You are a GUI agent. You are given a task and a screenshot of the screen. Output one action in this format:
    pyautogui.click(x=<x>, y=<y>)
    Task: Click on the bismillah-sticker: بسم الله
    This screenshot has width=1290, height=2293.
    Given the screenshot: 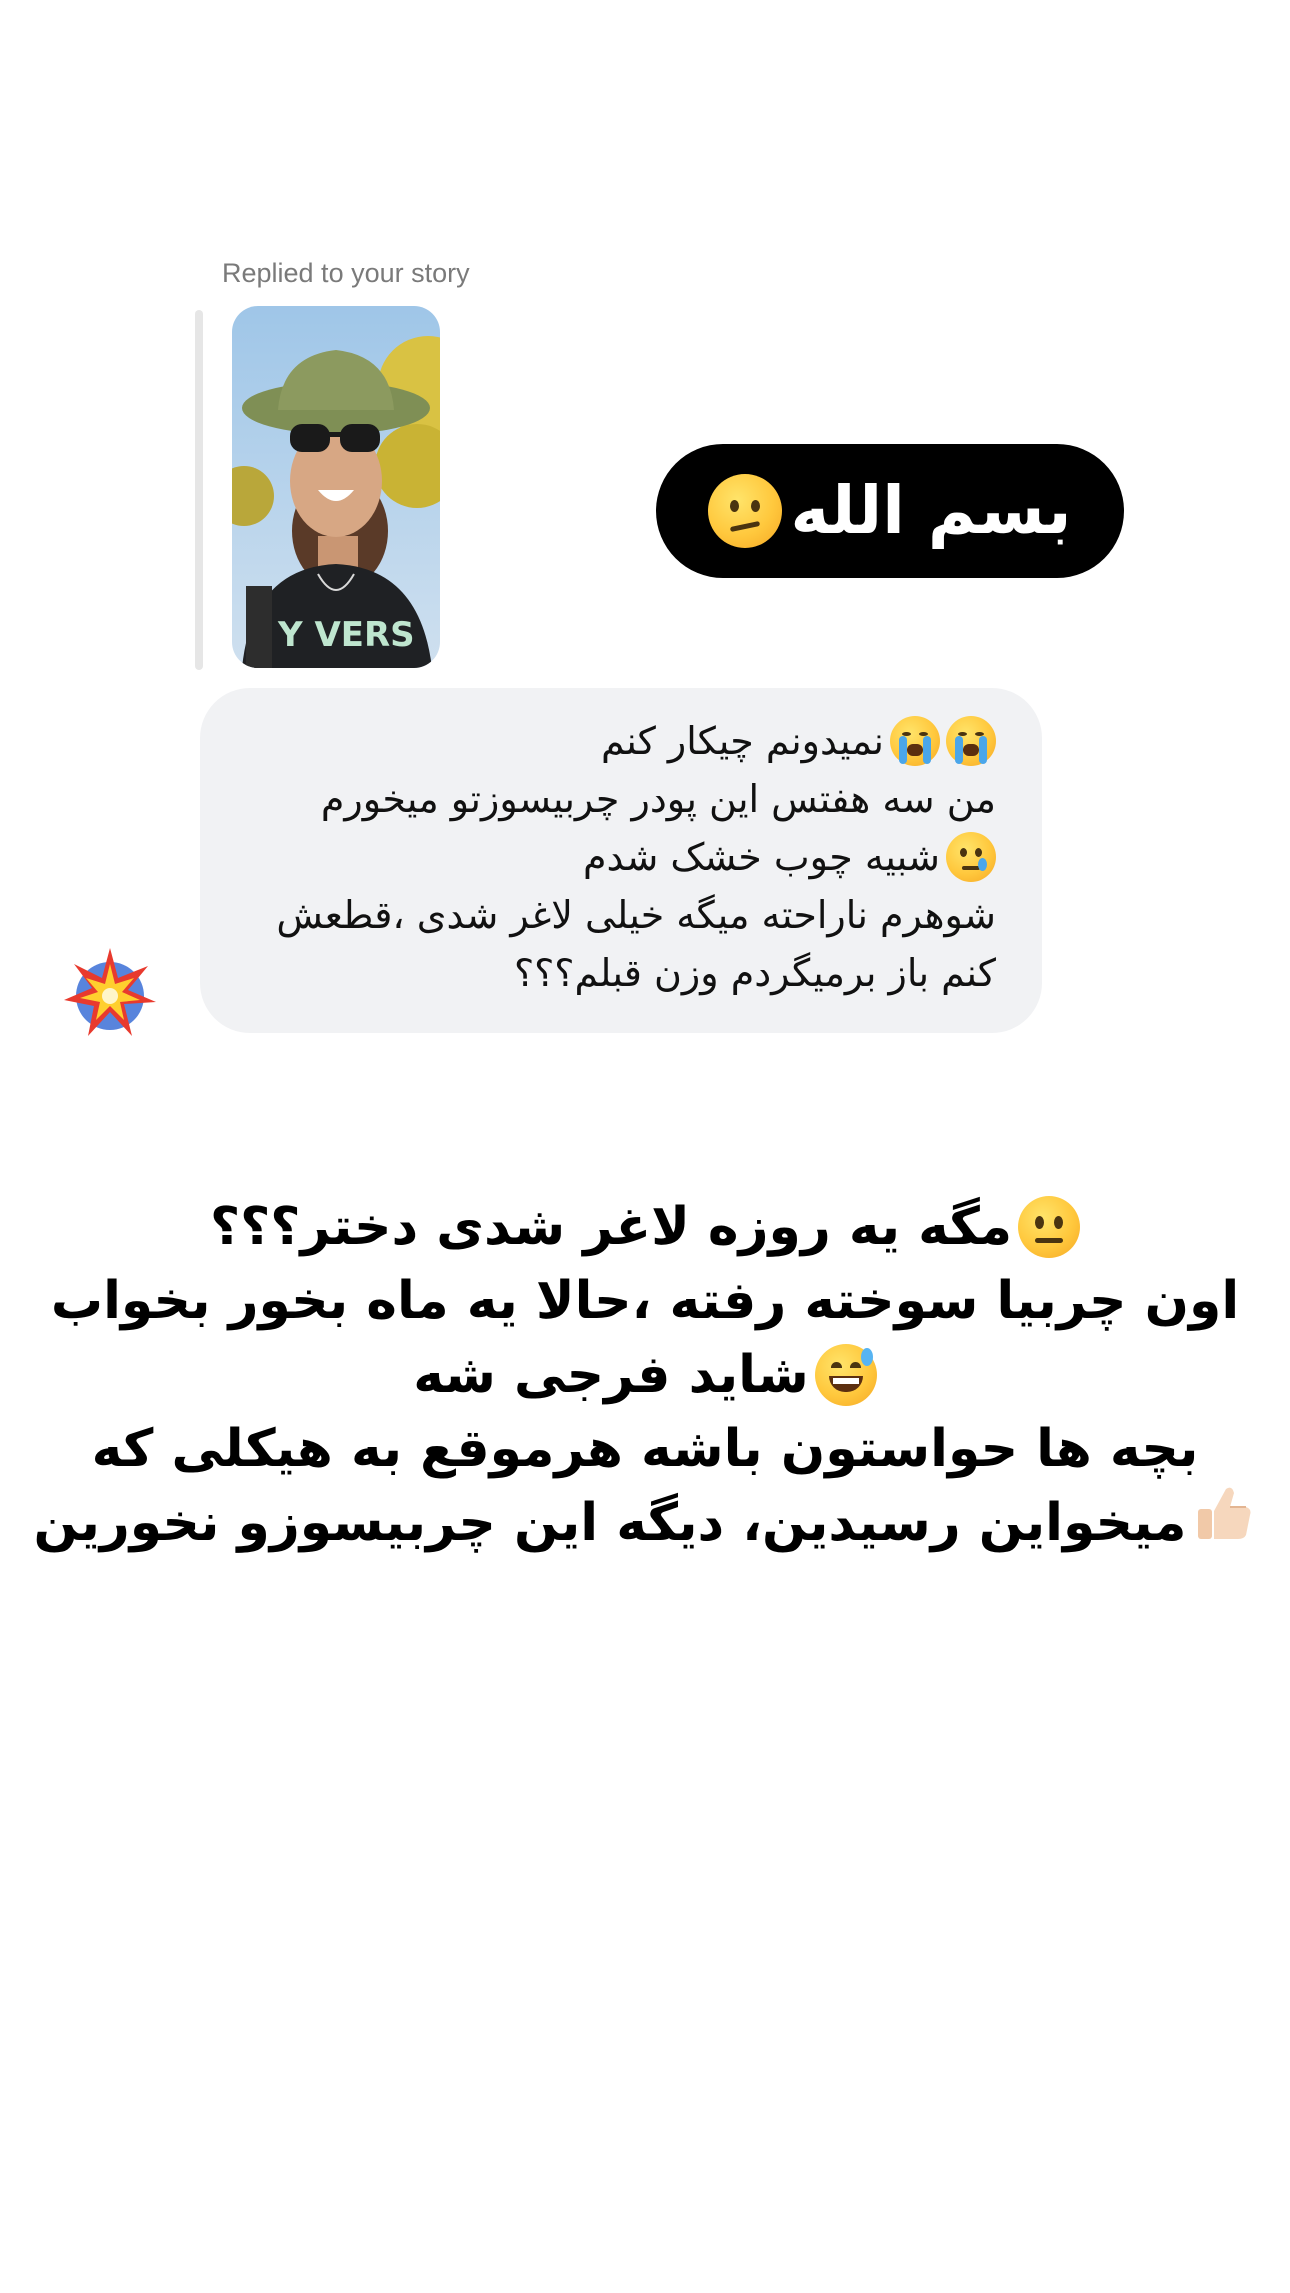 What is the action you would take?
    pyautogui.click(x=890, y=511)
    